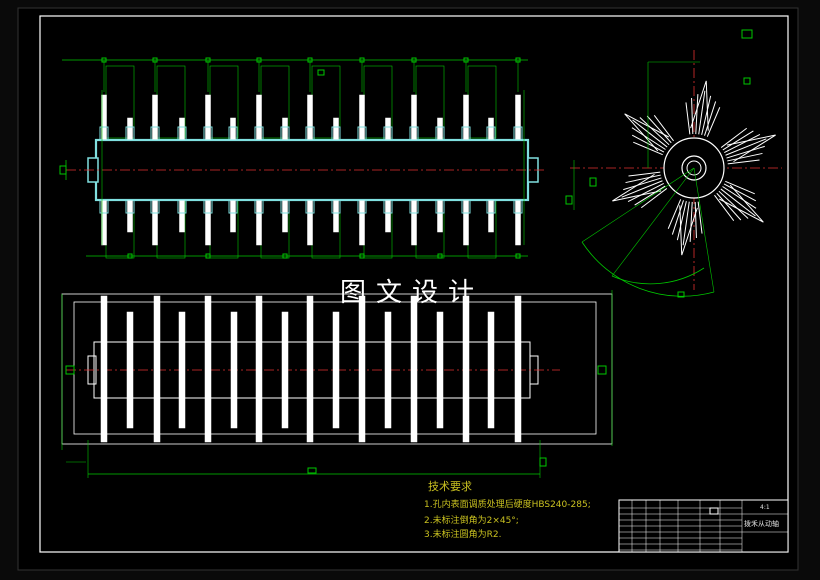 Image resolution: width=820 pixels, height=580 pixels. What do you see at coordinates (761, 524) in the screenshot?
I see `title-block-part-name: 拨禾从动轴` at bounding box center [761, 524].